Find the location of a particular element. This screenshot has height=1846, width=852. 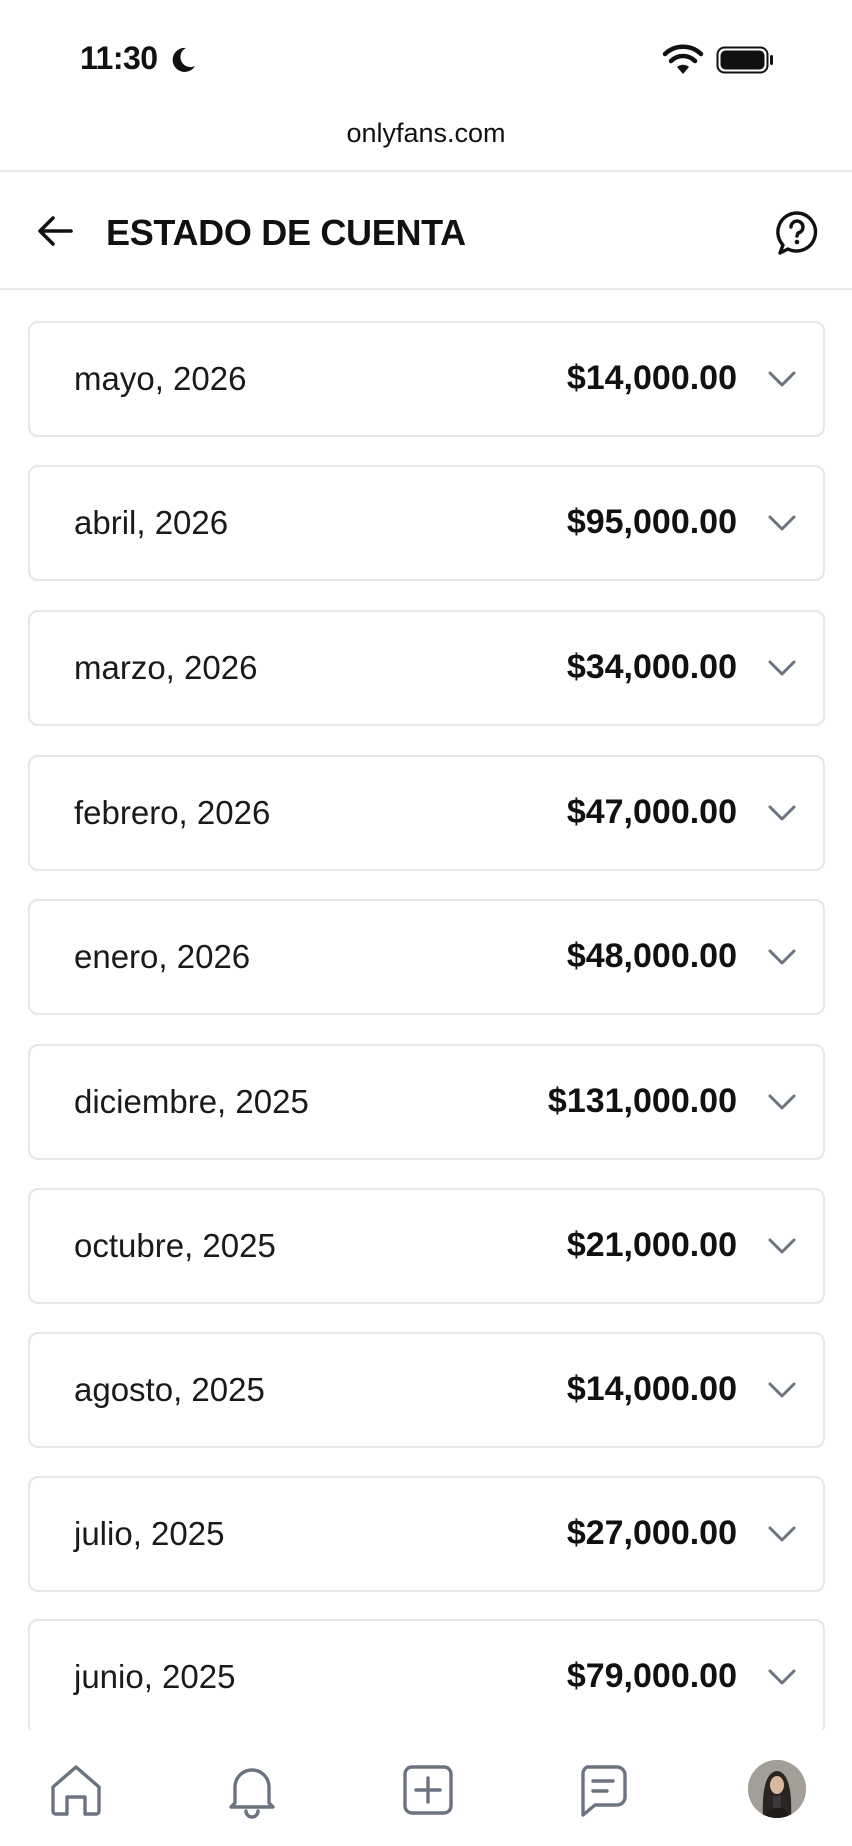

help-icon is located at coordinates (797, 233).